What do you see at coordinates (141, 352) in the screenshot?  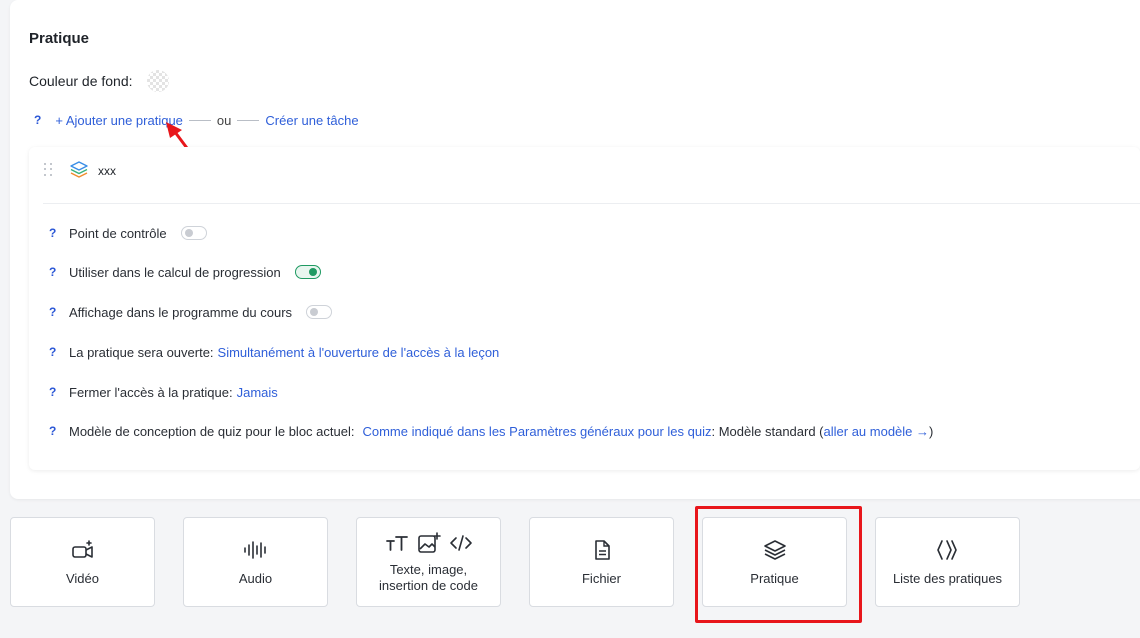 I see `setting-label: La pratique sera ouverte:` at bounding box center [141, 352].